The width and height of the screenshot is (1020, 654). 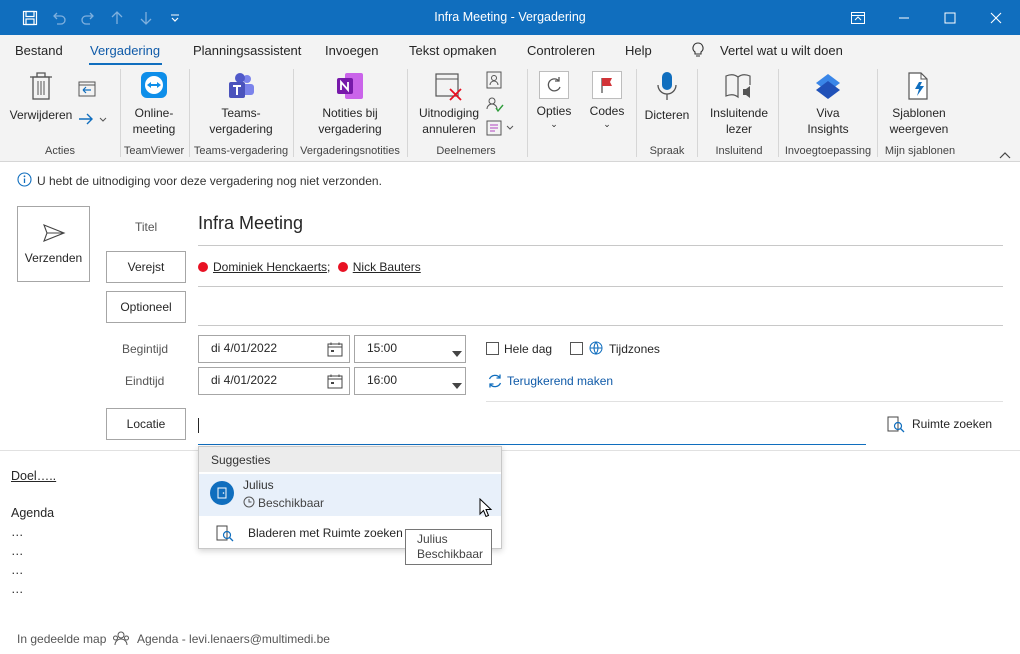 What do you see at coordinates (495, 106) in the screenshot?
I see `check-names-icon` at bounding box center [495, 106].